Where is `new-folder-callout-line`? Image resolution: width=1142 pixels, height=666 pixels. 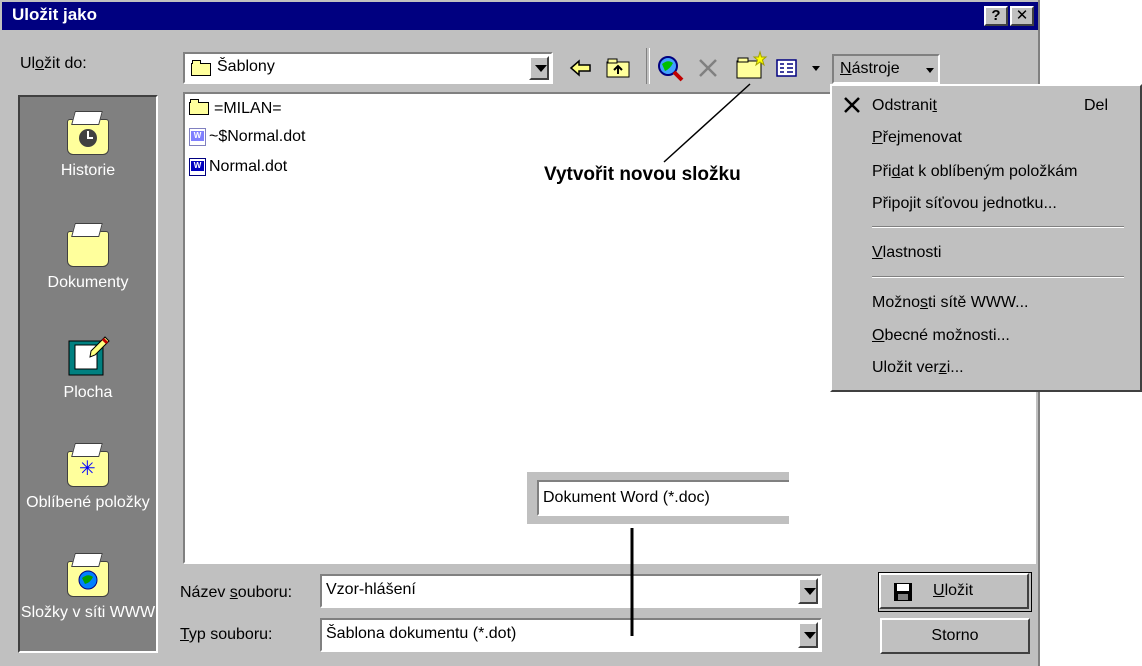 new-folder-callout-line is located at coordinates (707, 123).